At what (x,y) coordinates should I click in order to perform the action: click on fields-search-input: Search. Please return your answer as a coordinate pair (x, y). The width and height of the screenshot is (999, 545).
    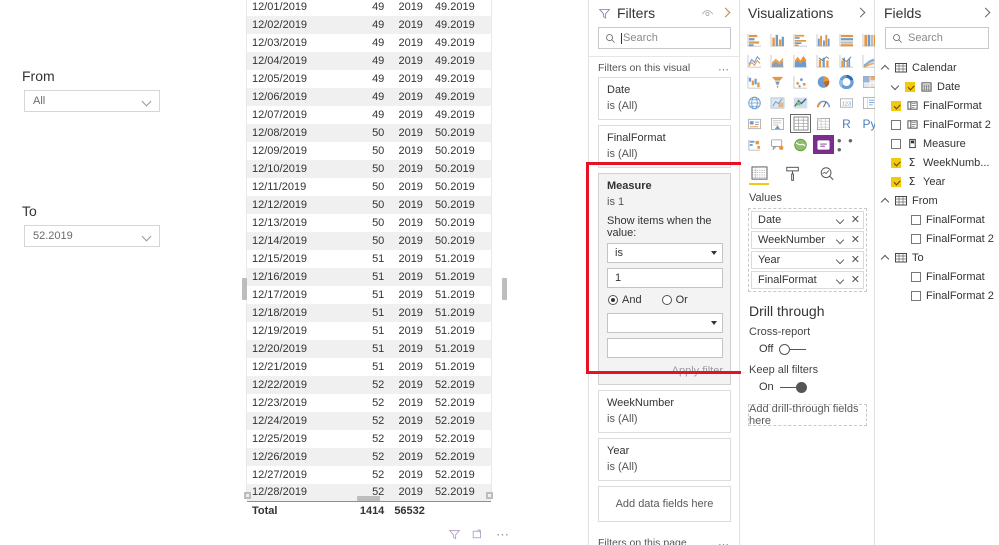
    Looking at the image, I should click on (937, 38).